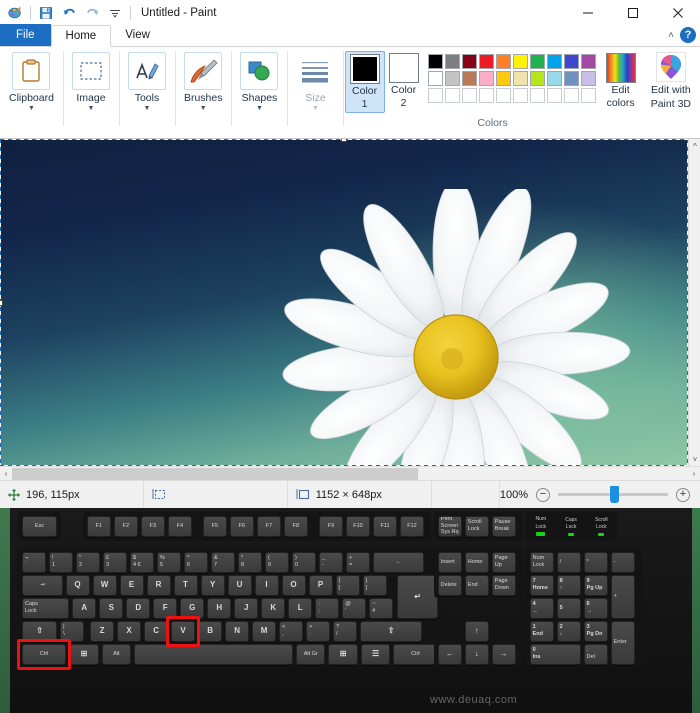 The image size is (700, 713). I want to click on key-semicolon: :;, so click(327, 608).